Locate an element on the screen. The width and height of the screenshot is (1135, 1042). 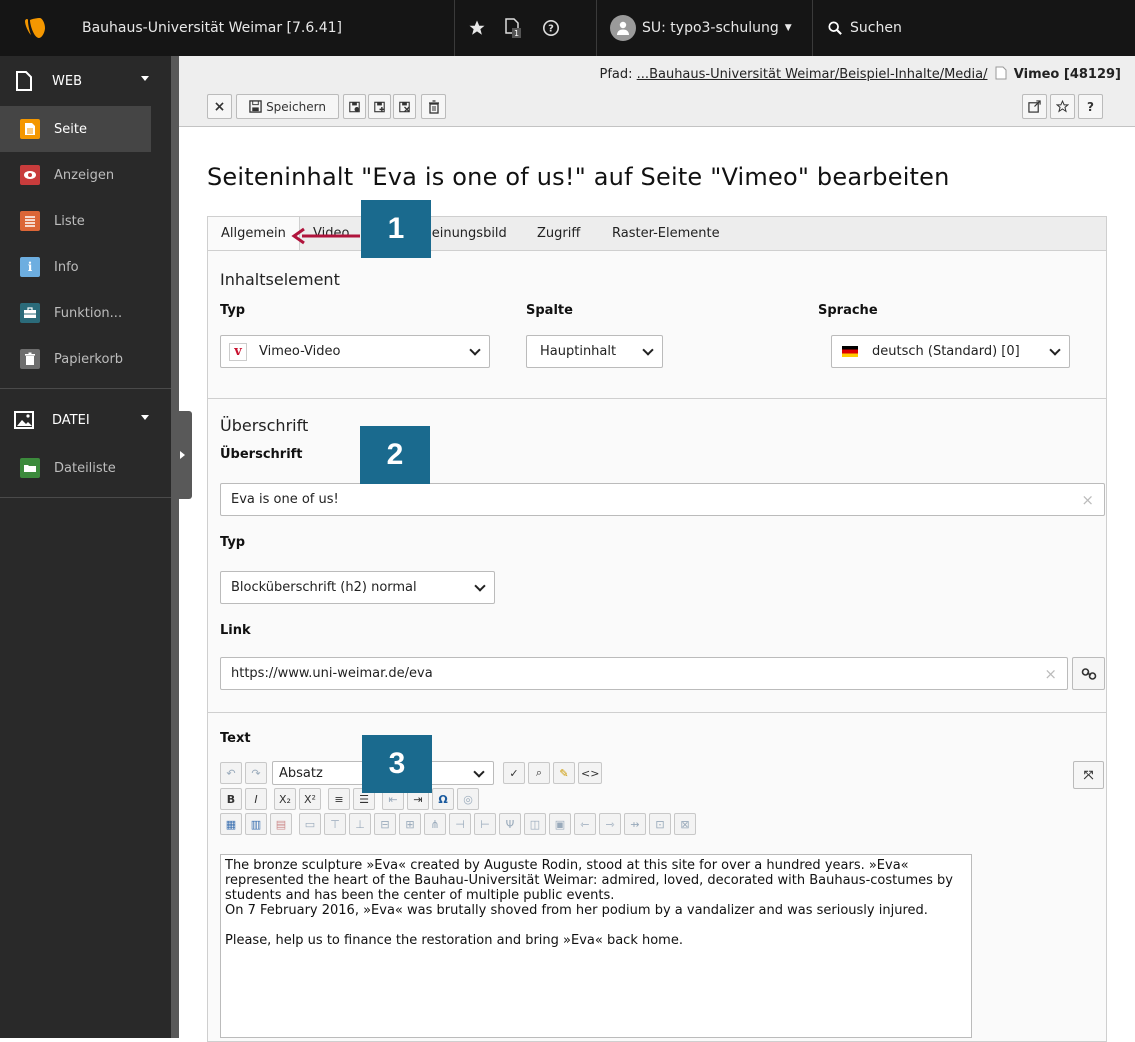
module-group-datei: DATEI is located at coordinates (85, 420).